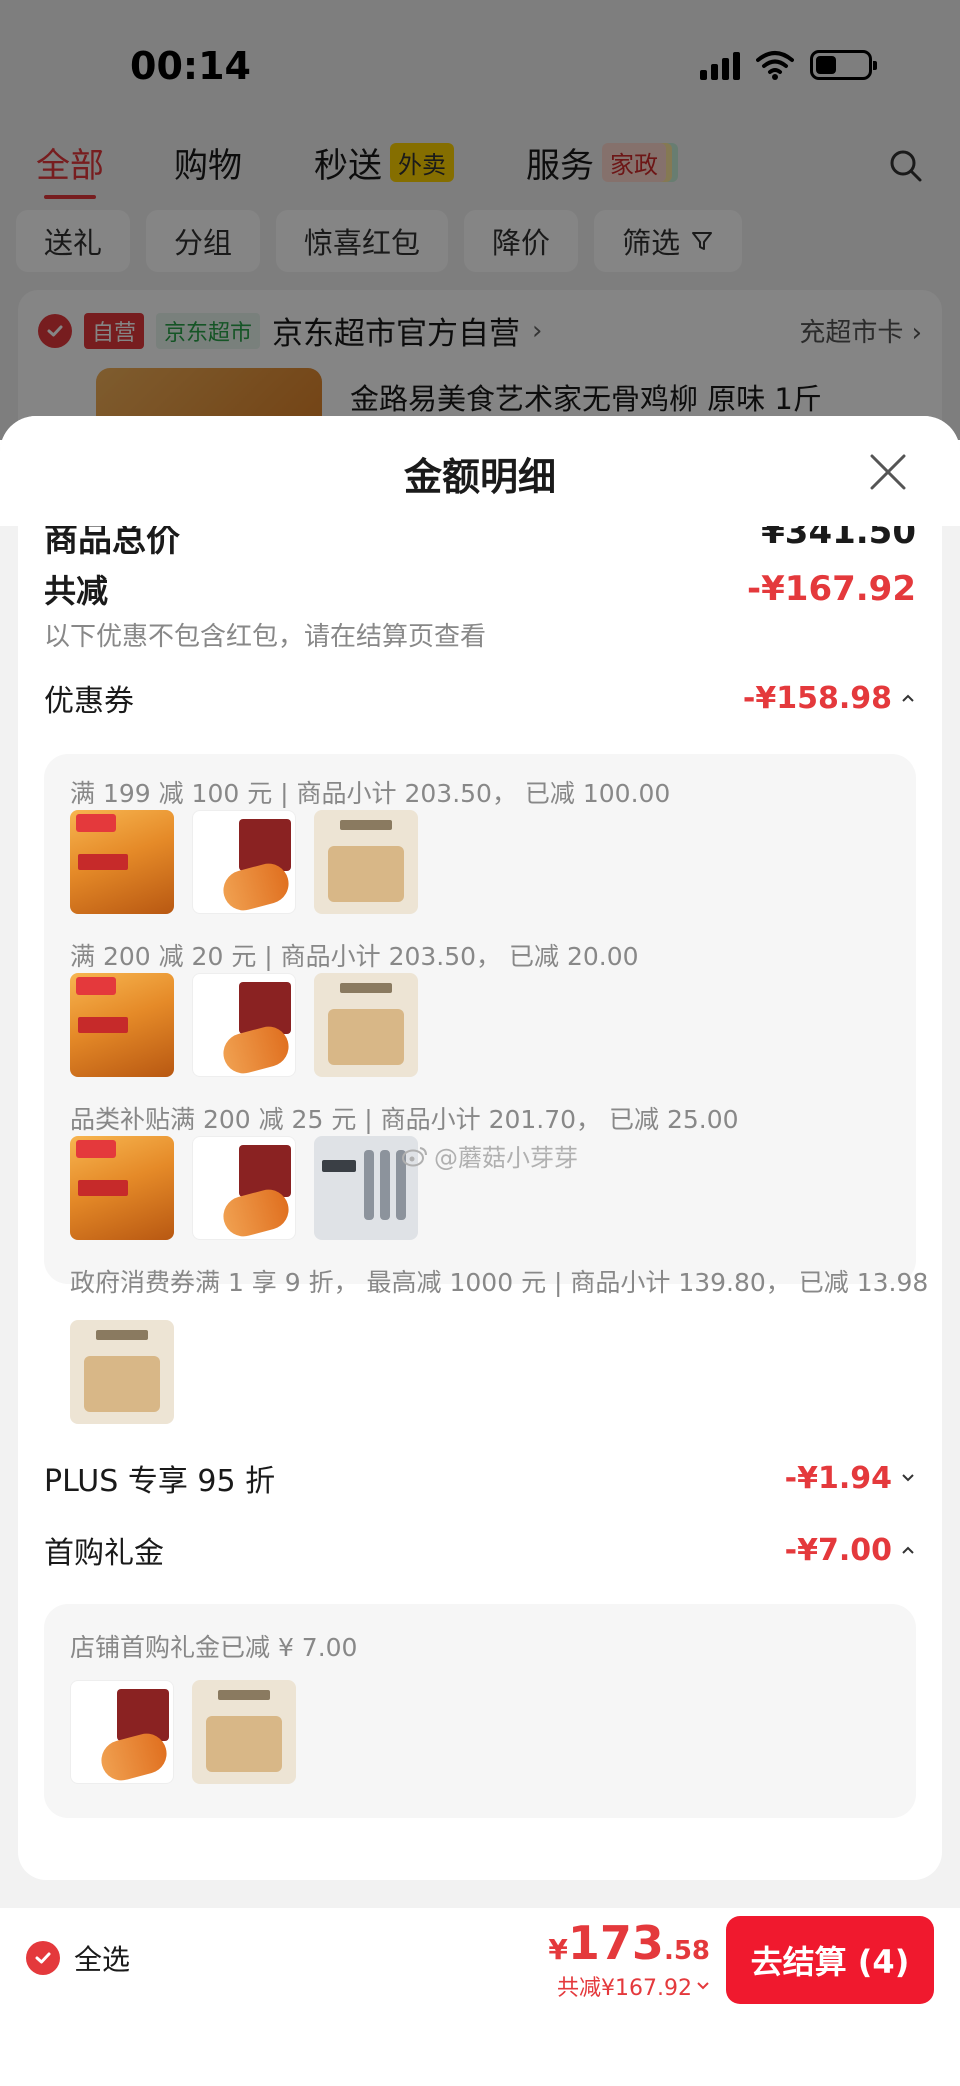 Image resolution: width=960 pixels, height=2086 pixels. I want to click on subtotal-label: 商品总价, so click(112, 543).